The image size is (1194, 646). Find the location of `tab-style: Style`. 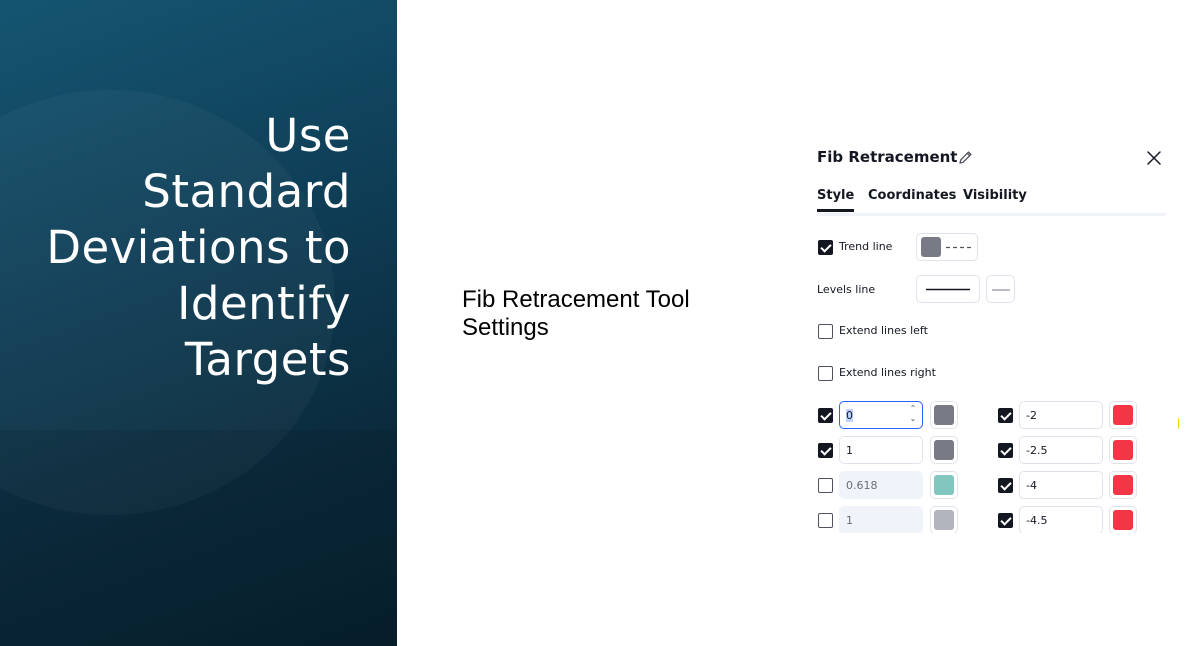

tab-style: Style is located at coordinates (836, 200).